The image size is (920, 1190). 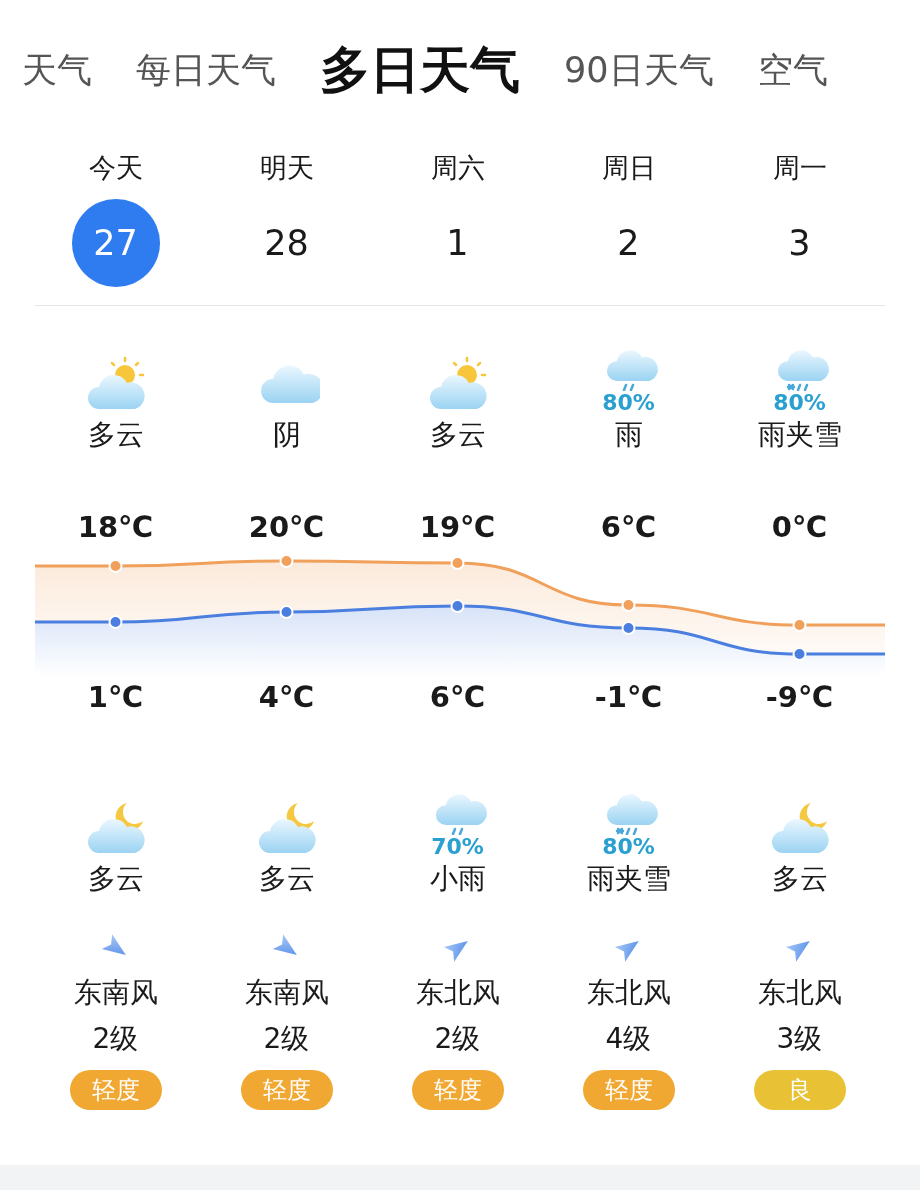 I want to click on tab: 90日天气, so click(x=639, y=70).